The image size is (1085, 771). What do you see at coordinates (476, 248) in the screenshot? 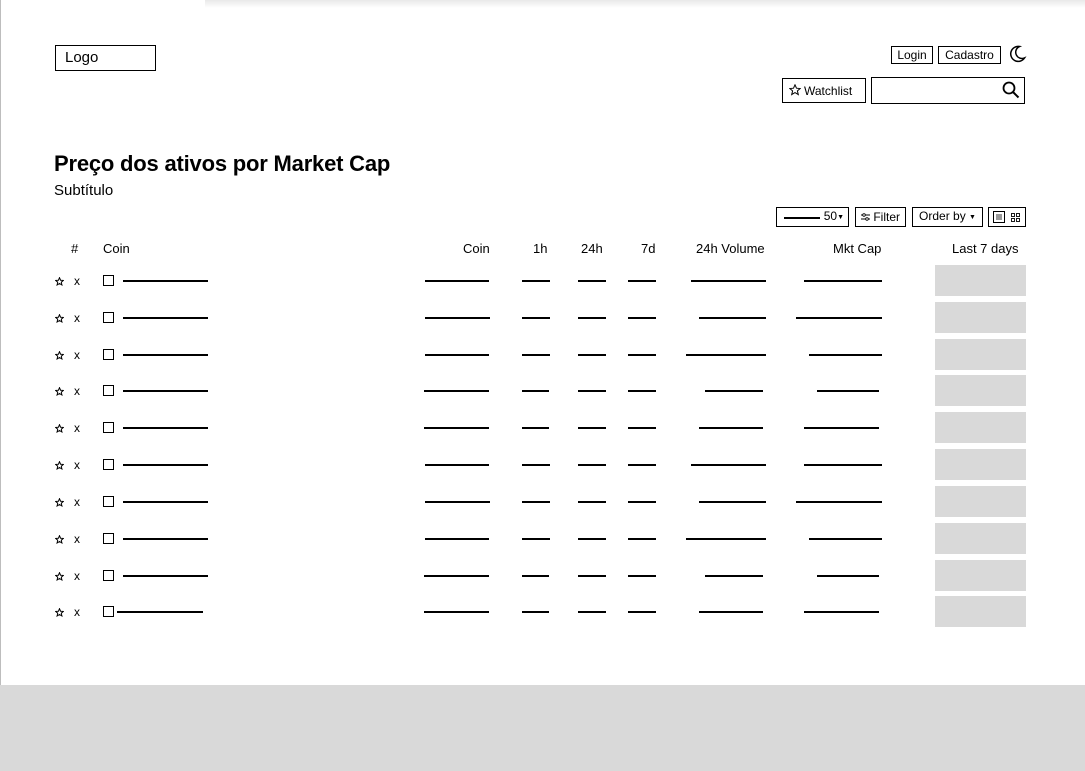
I see `column-header-coin-price: Coin` at bounding box center [476, 248].